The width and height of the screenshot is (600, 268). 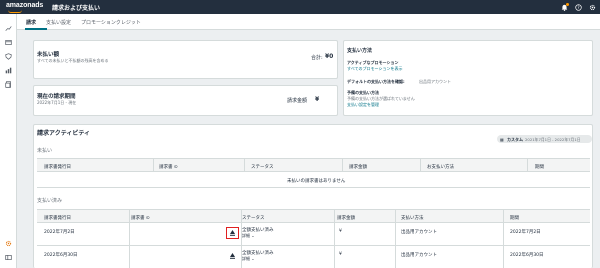 I want to click on active-tab-indicator, so click(x=36, y=29).